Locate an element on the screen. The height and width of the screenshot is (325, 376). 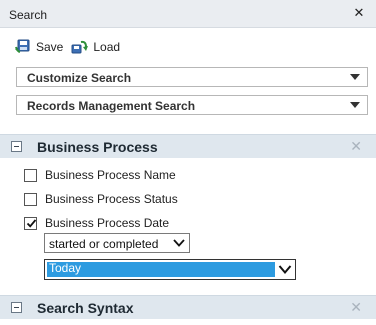
save-icon is located at coordinates (22, 46).